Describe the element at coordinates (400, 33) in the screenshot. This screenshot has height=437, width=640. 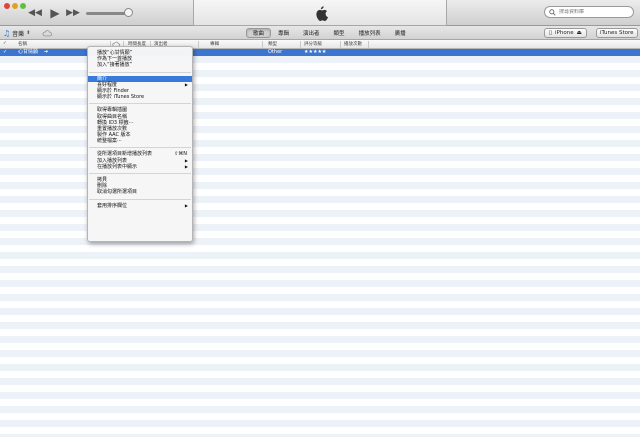
I see `tab-radio: 廣播` at that location.